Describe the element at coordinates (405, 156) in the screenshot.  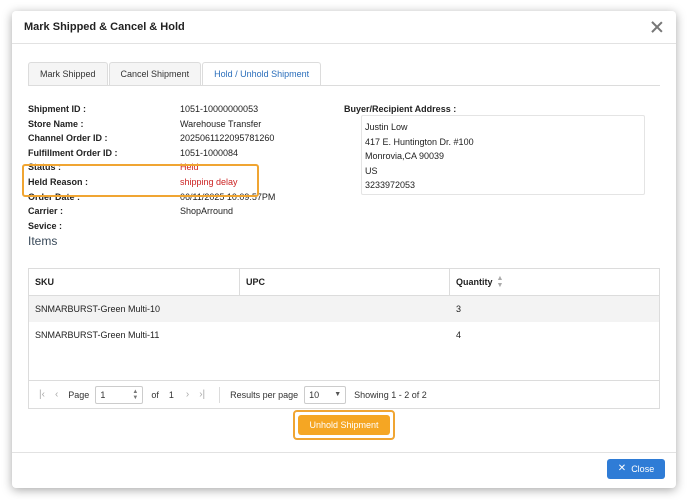
I see `address-line: Monrovia,CA 90039` at that location.